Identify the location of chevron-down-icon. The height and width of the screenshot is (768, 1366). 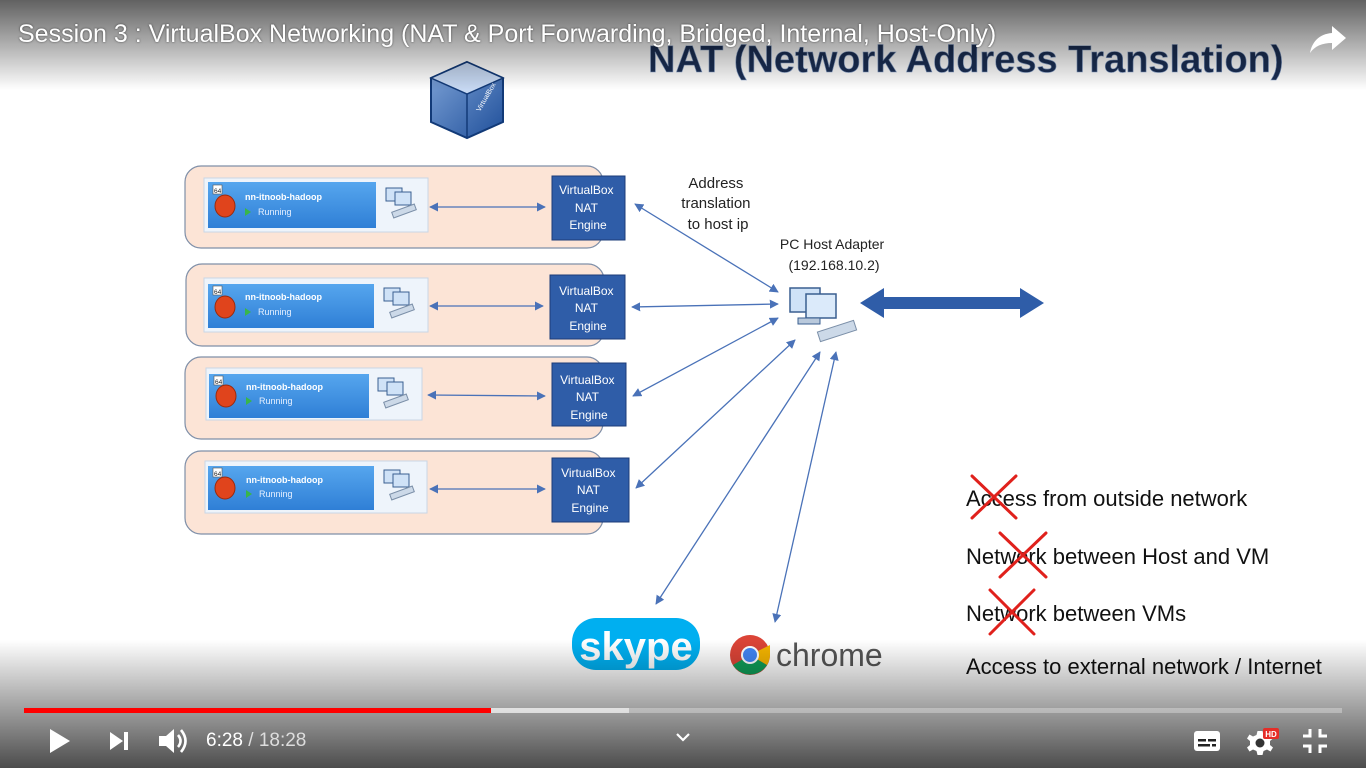
(683, 737).